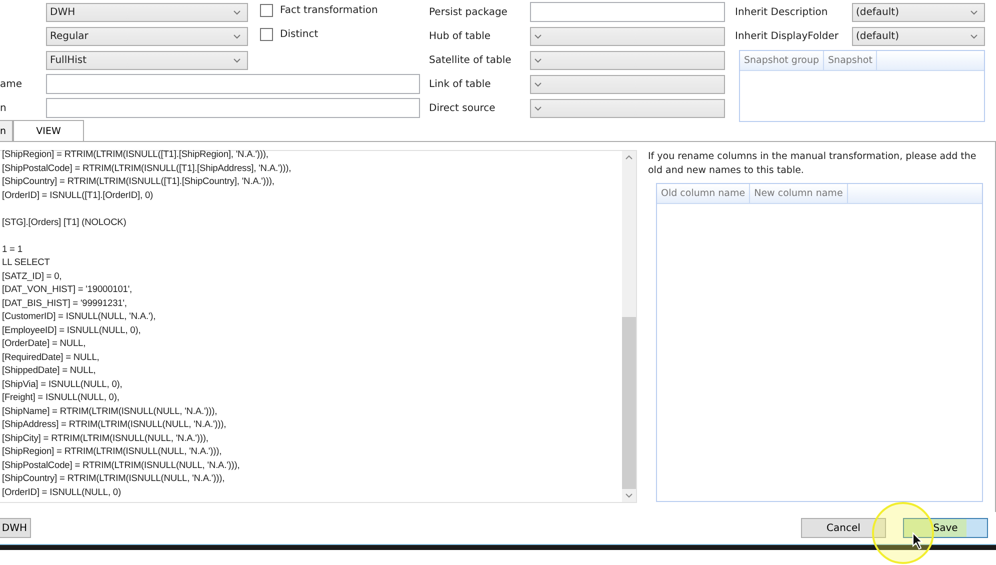 The width and height of the screenshot is (996, 565). Describe the element at coordinates (799, 193) in the screenshot. I see `column-header: New column name` at that location.